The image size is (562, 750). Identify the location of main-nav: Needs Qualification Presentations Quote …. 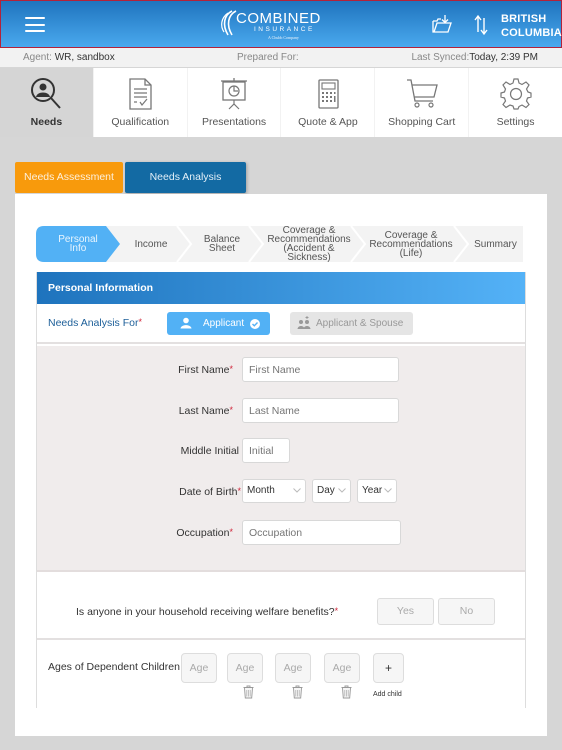
(281, 102).